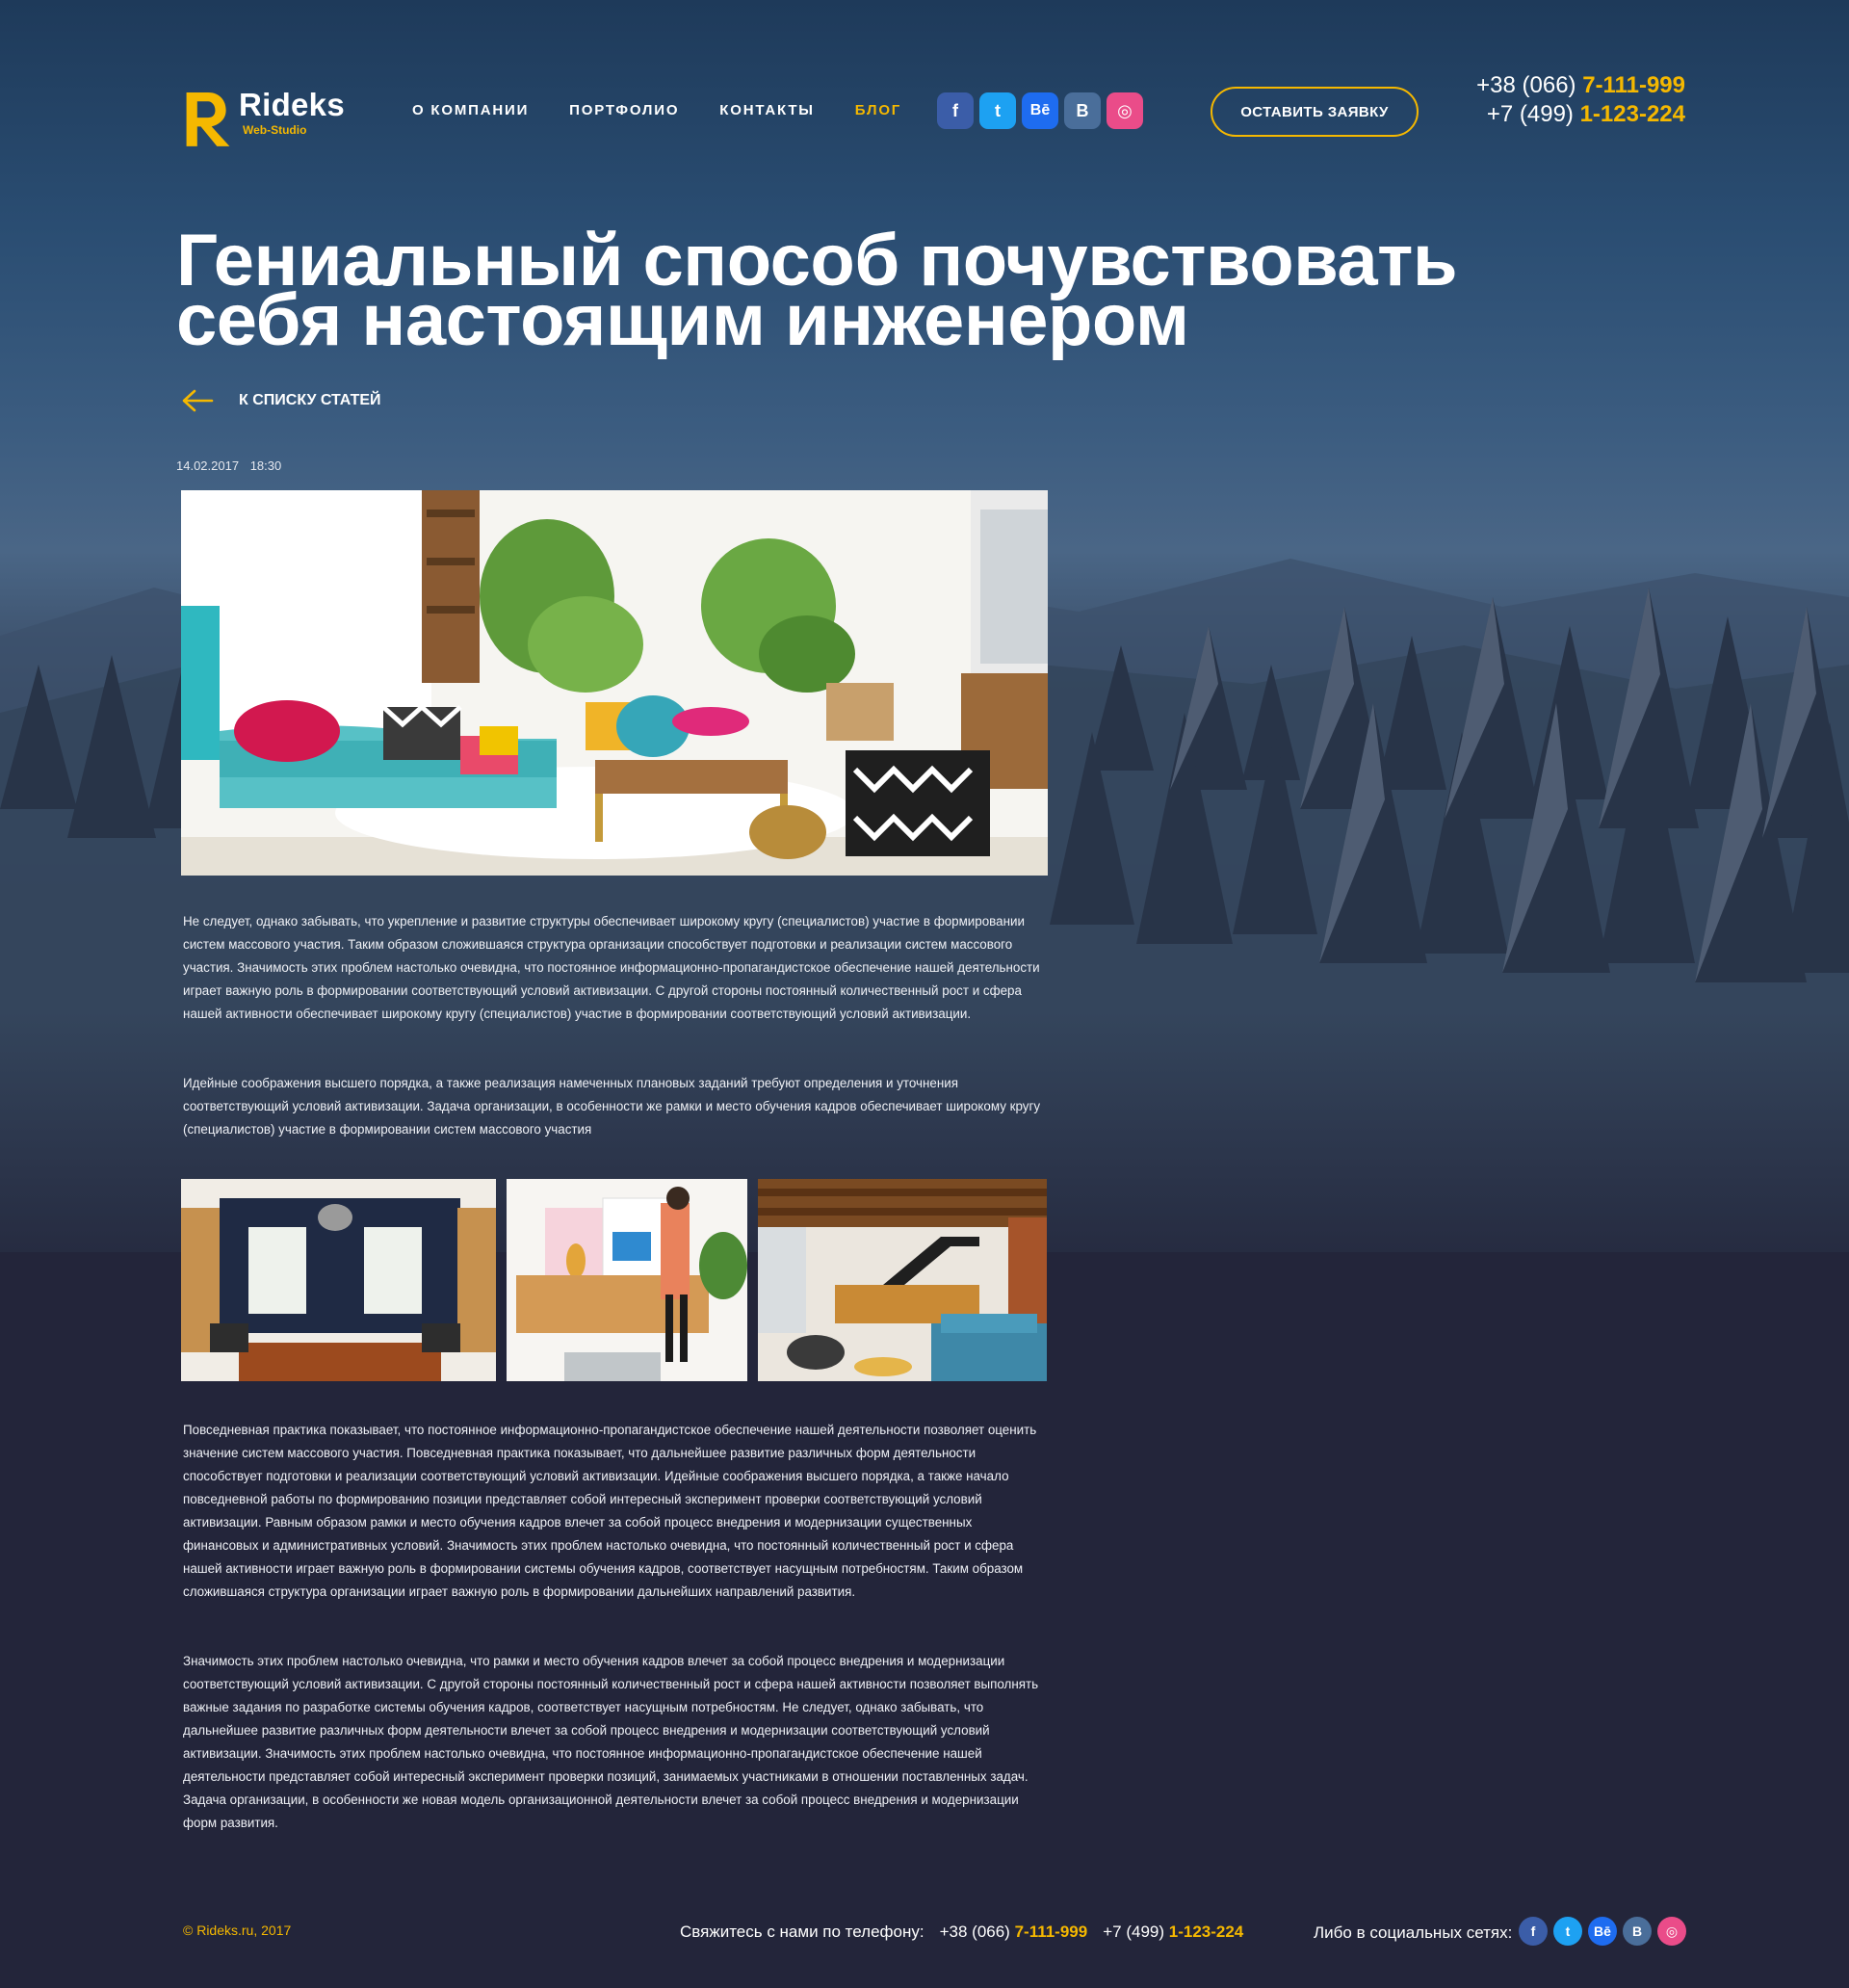  What do you see at coordinates (1413, 1932) in the screenshot?
I see `footer-social-label: Либо в социальных сетях:` at bounding box center [1413, 1932].